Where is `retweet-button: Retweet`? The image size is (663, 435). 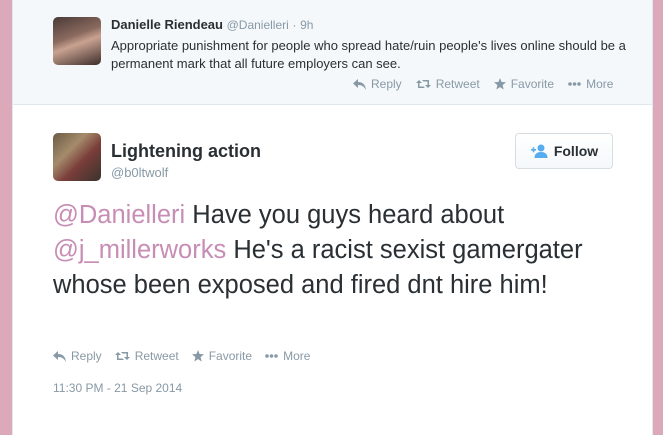 retweet-button: Retweet is located at coordinates (146, 356).